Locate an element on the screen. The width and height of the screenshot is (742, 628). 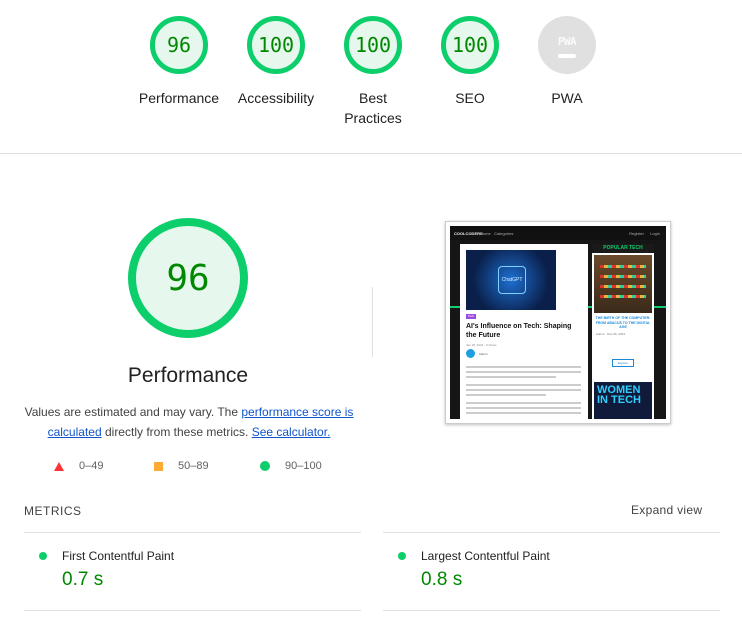
legend-pass-label: 90–100 is located at coordinates (303, 466).